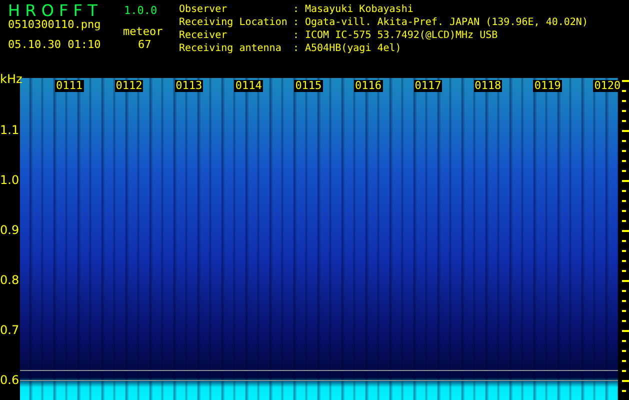 The image size is (629, 400). What do you see at coordinates (248, 86) in the screenshot?
I see `time-label: 0114` at bounding box center [248, 86].